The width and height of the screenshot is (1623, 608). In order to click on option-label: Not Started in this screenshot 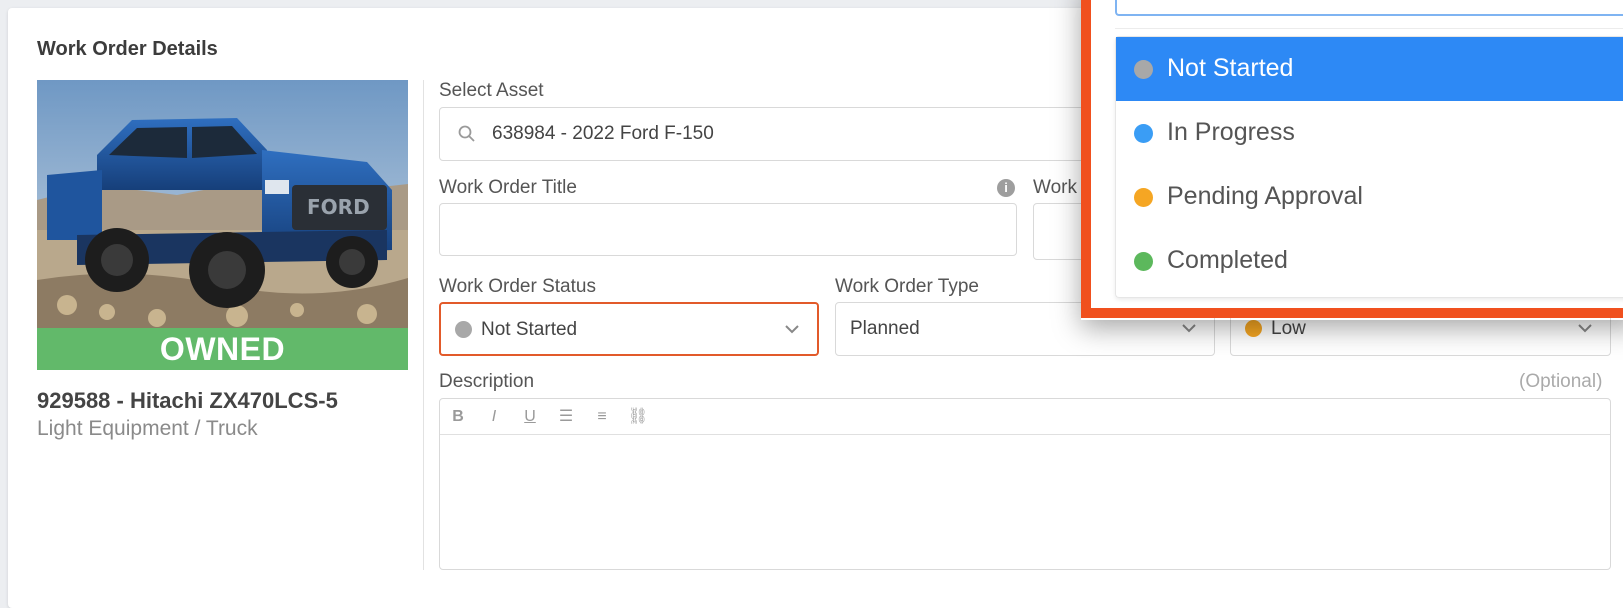, I will do `click(1230, 68)`.